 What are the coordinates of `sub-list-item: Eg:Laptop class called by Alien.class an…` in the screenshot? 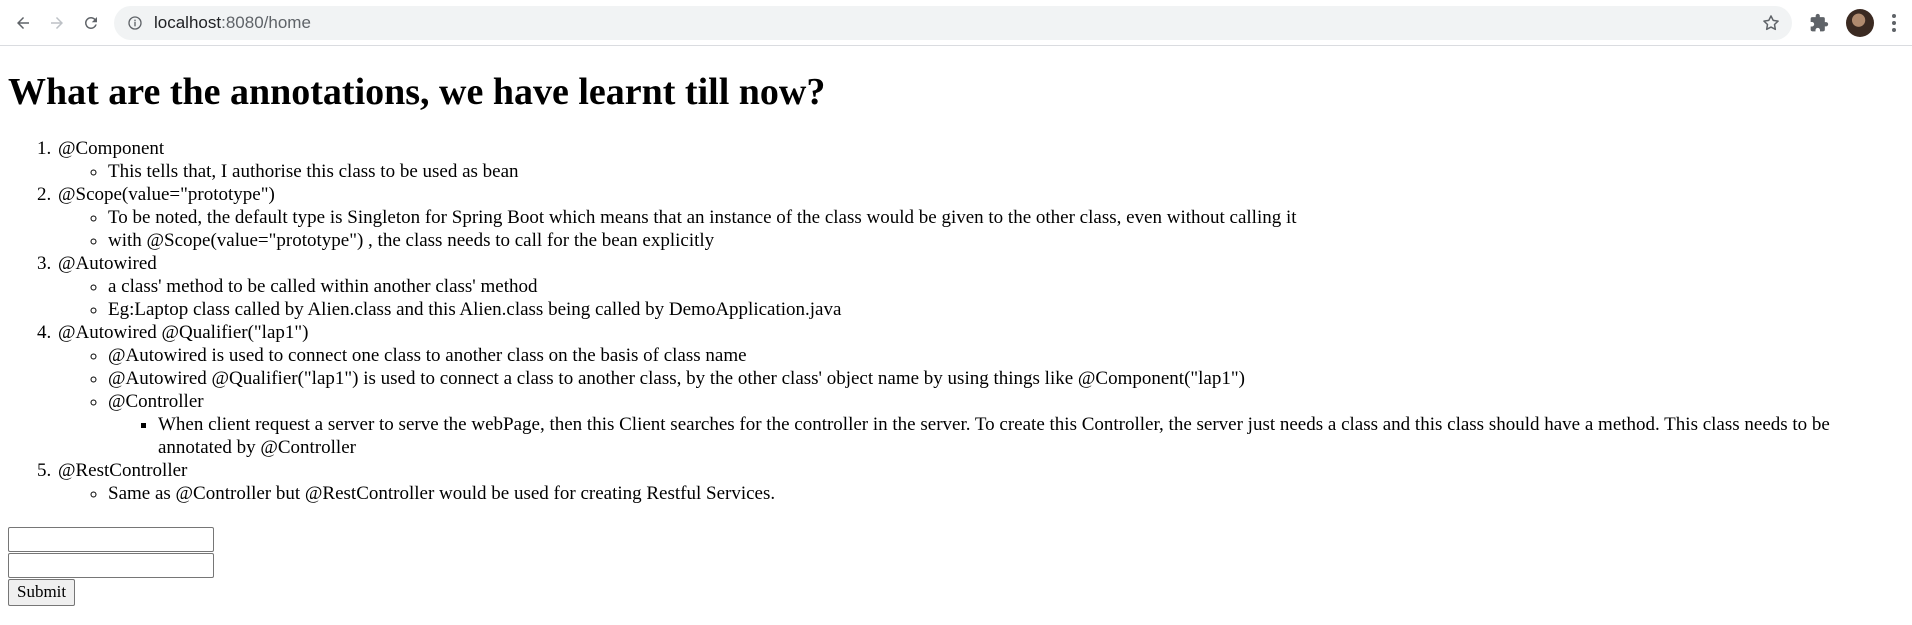 It's located at (1006, 309).